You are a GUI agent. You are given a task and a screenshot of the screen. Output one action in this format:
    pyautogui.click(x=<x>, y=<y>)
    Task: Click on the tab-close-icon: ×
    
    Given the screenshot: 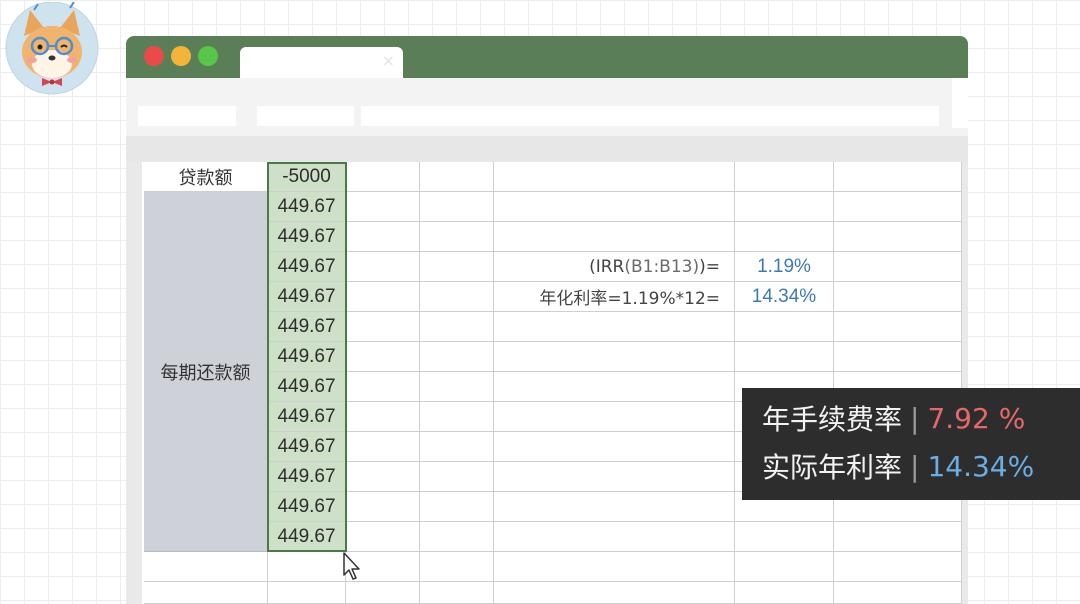 What is the action you would take?
    pyautogui.click(x=388, y=60)
    